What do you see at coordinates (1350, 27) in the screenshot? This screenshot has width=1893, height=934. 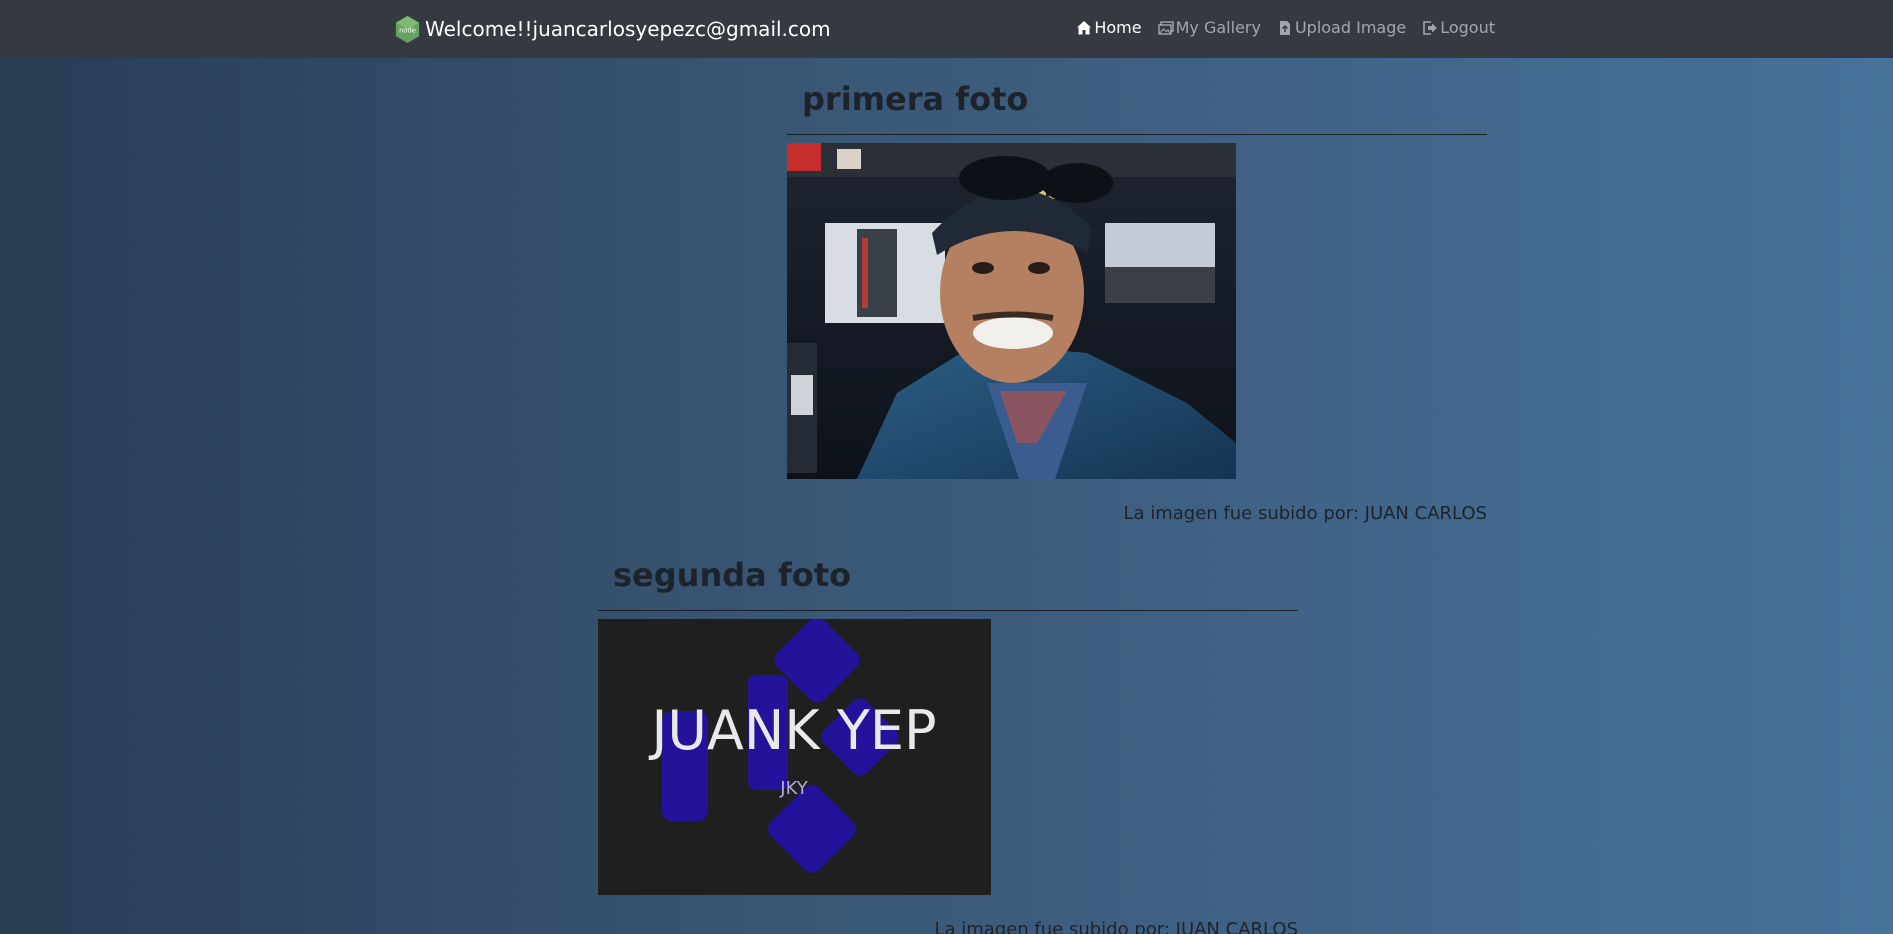 I see `nav-upload-label: Upload Image` at bounding box center [1350, 27].